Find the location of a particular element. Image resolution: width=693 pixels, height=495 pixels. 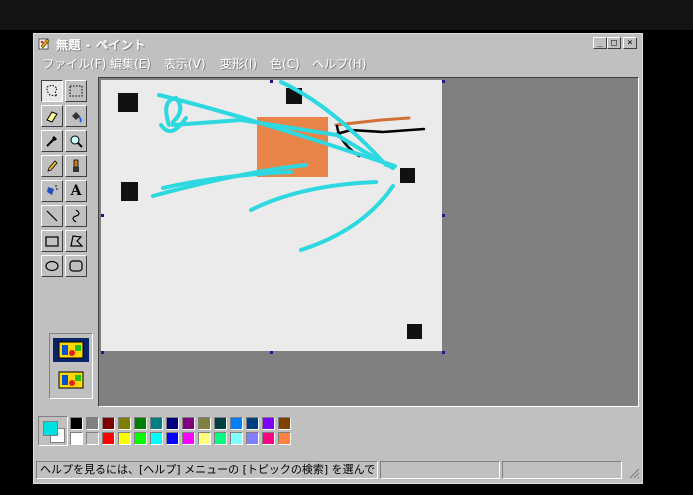

tool-rounded-rect is located at coordinates (76, 266).